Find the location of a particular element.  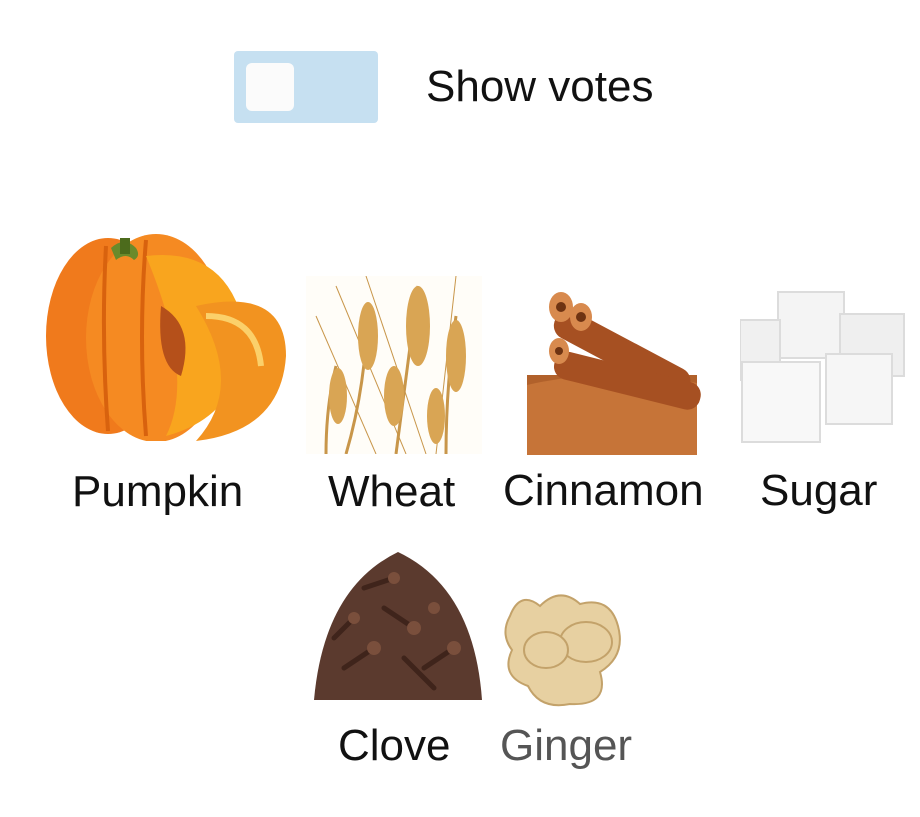

toggle-knob is located at coordinates (270, 87).